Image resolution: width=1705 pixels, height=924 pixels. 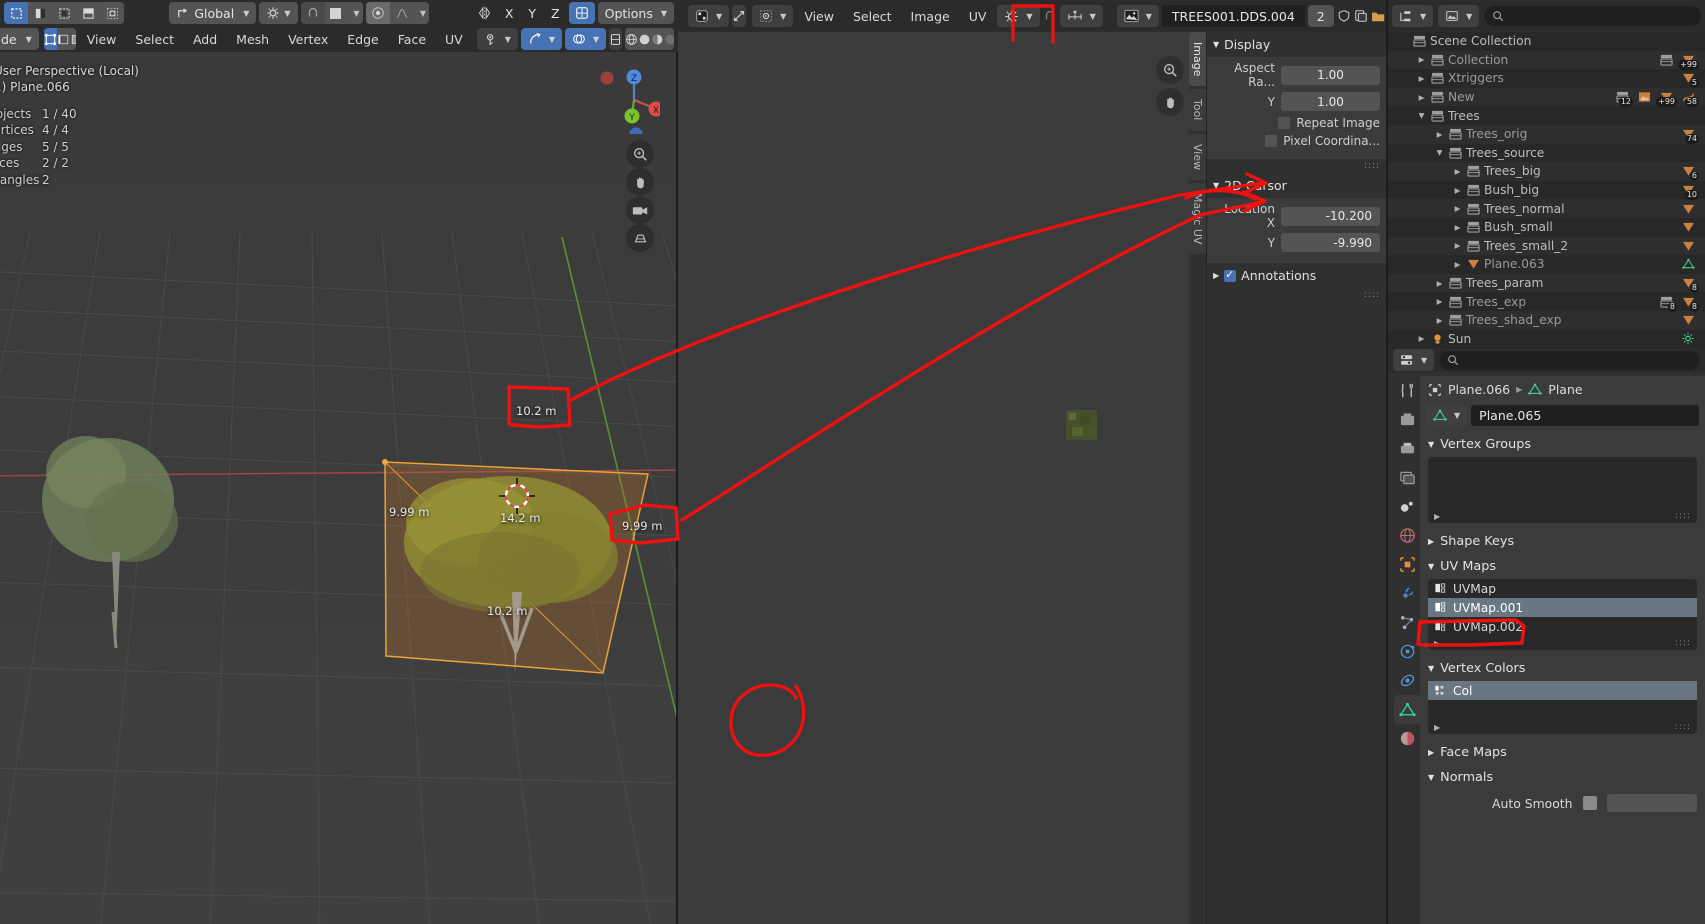 I want to click on proportional-edit-group: ▼, so click(x=331, y=13).